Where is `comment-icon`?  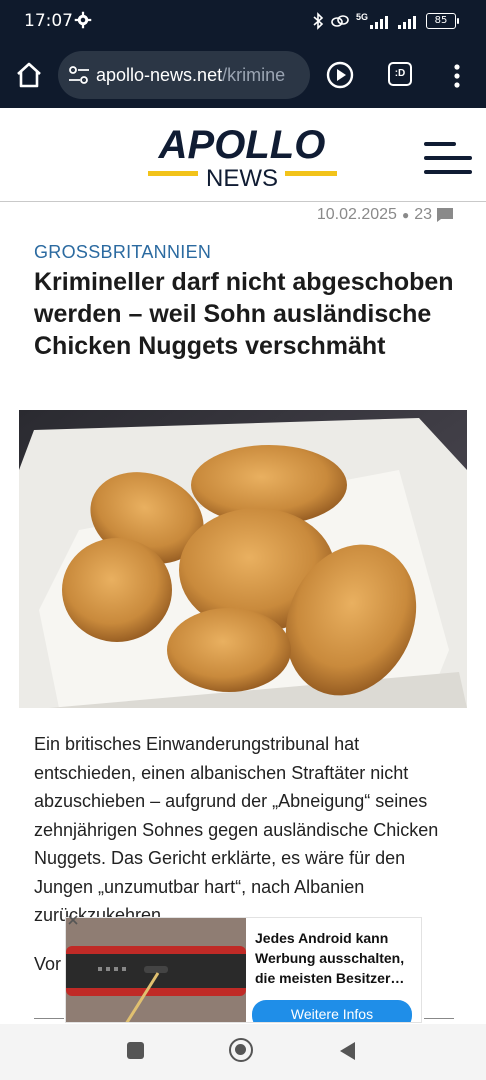
comment-icon is located at coordinates (445, 215).